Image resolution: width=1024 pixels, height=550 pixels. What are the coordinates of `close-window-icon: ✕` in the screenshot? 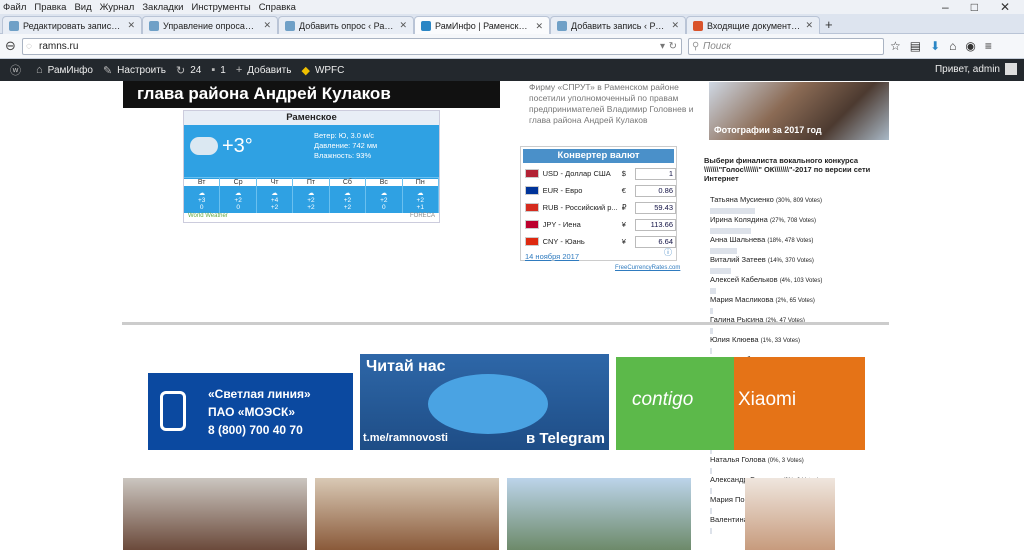 It's located at (1005, 7).